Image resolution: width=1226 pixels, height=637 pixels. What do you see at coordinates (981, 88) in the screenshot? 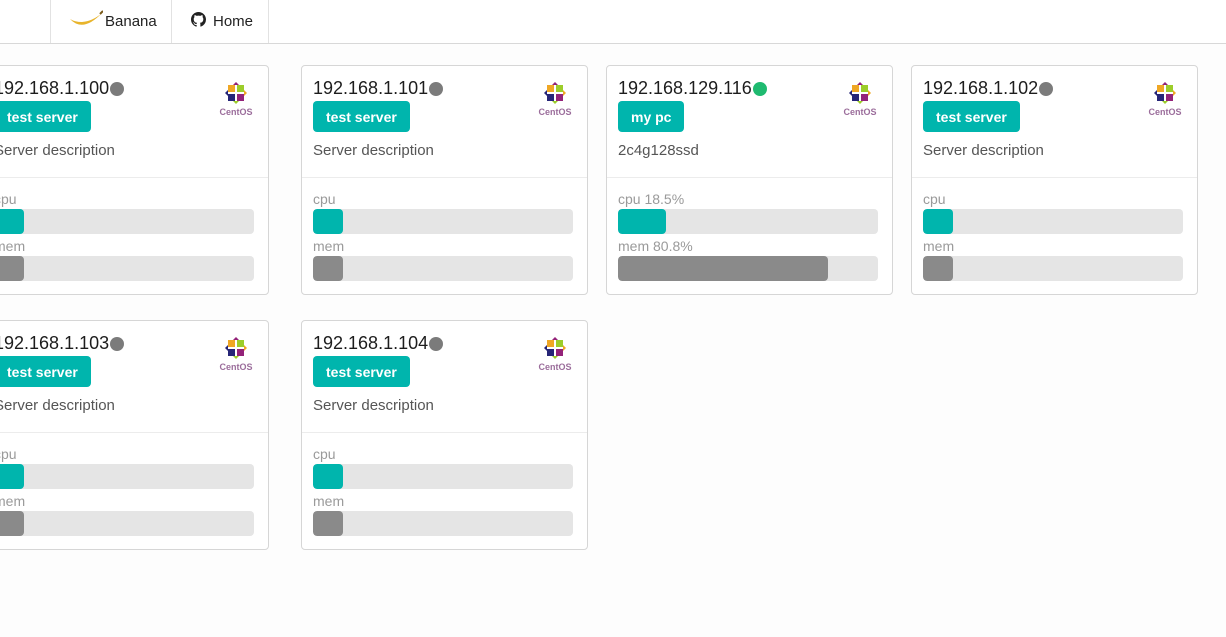
I see `server-ip-text: 192.168.1.102` at bounding box center [981, 88].